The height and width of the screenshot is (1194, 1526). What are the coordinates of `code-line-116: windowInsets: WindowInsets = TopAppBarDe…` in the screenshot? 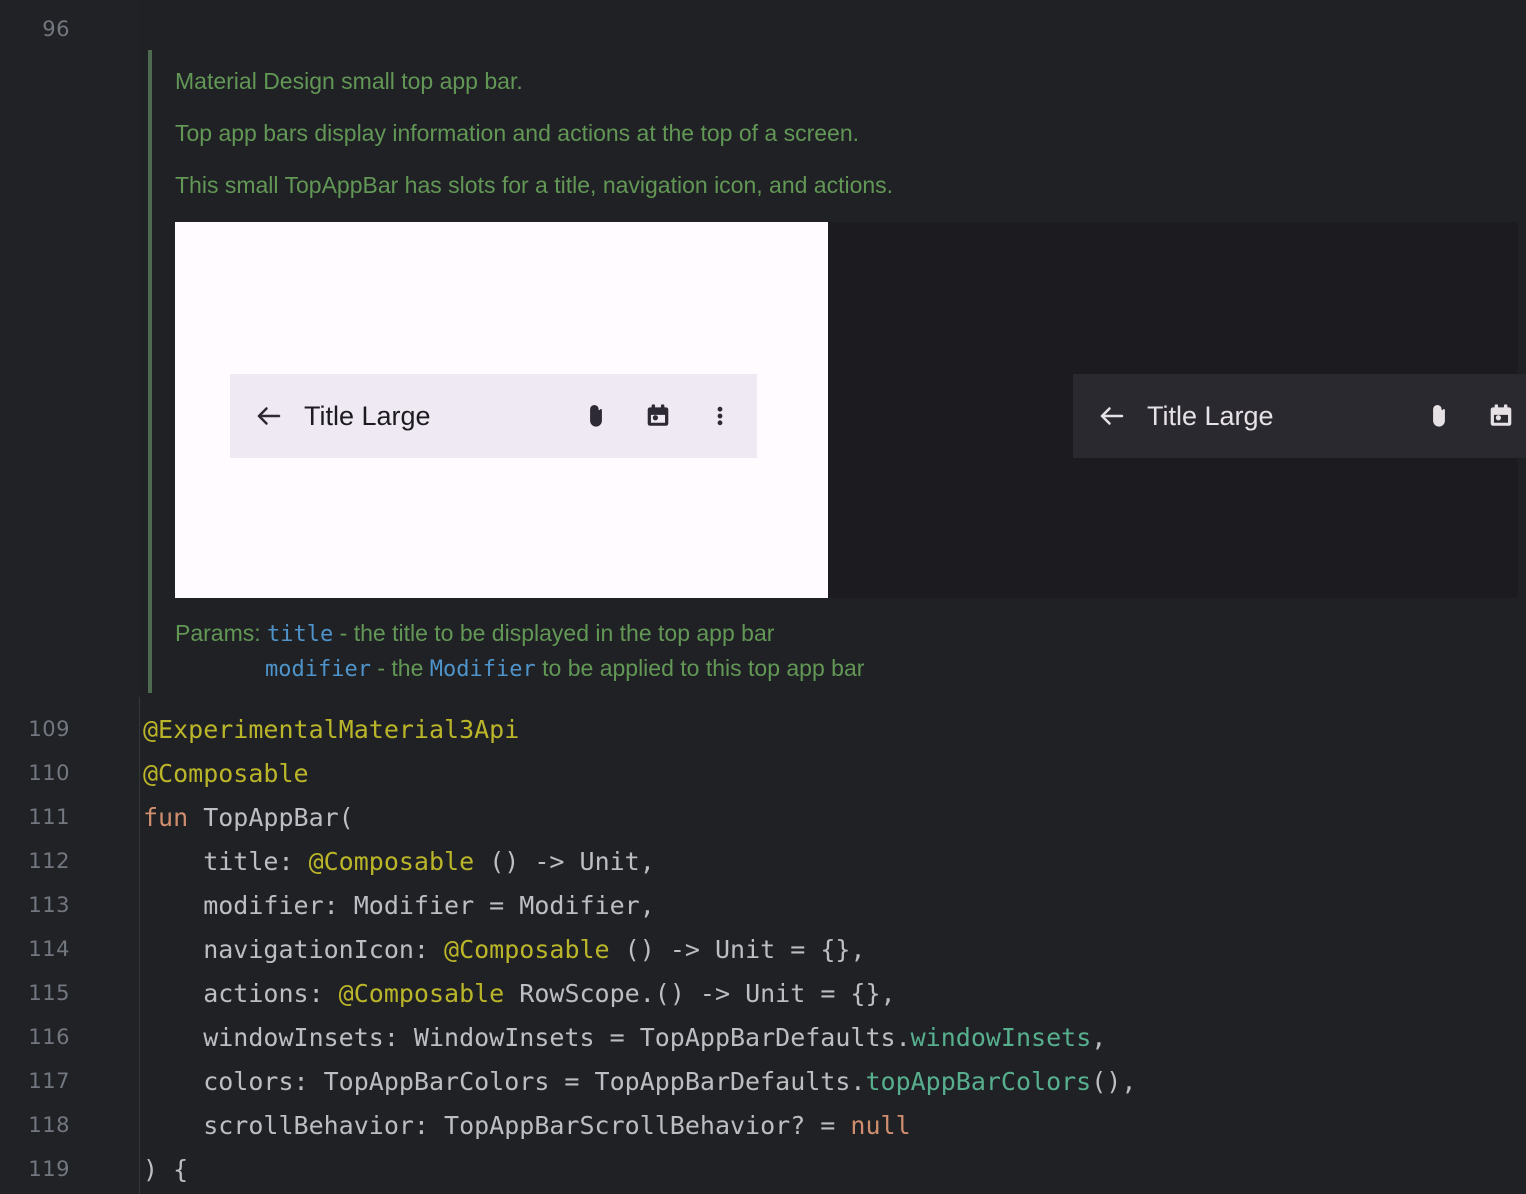 It's located at (624, 1037).